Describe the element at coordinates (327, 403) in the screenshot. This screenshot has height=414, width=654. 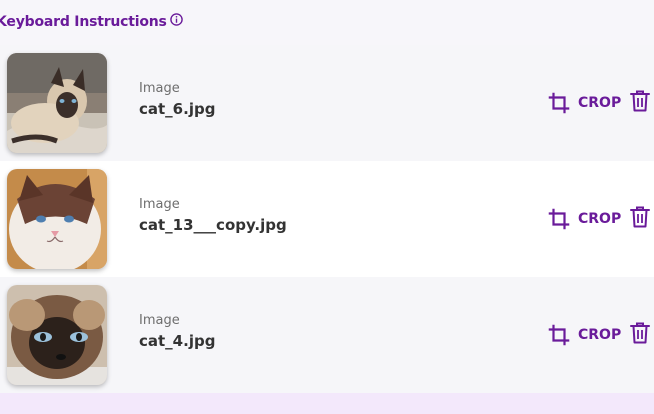
I see `footer-band` at that location.